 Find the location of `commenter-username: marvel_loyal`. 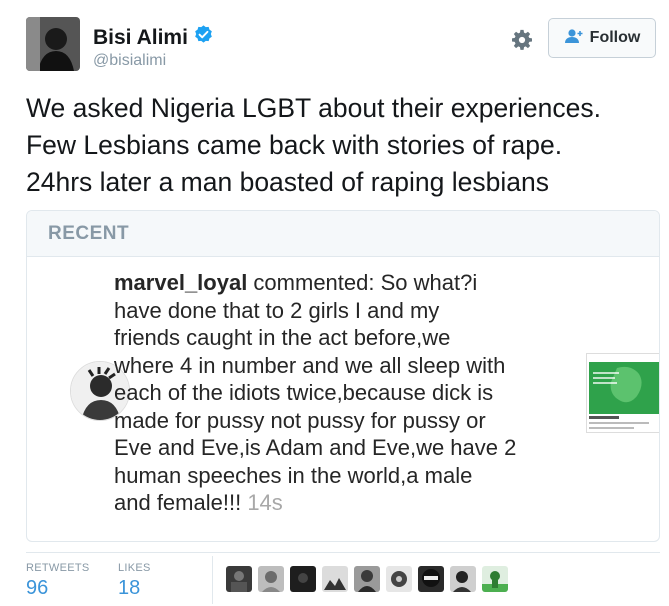

commenter-username: marvel_loyal is located at coordinates (181, 282).